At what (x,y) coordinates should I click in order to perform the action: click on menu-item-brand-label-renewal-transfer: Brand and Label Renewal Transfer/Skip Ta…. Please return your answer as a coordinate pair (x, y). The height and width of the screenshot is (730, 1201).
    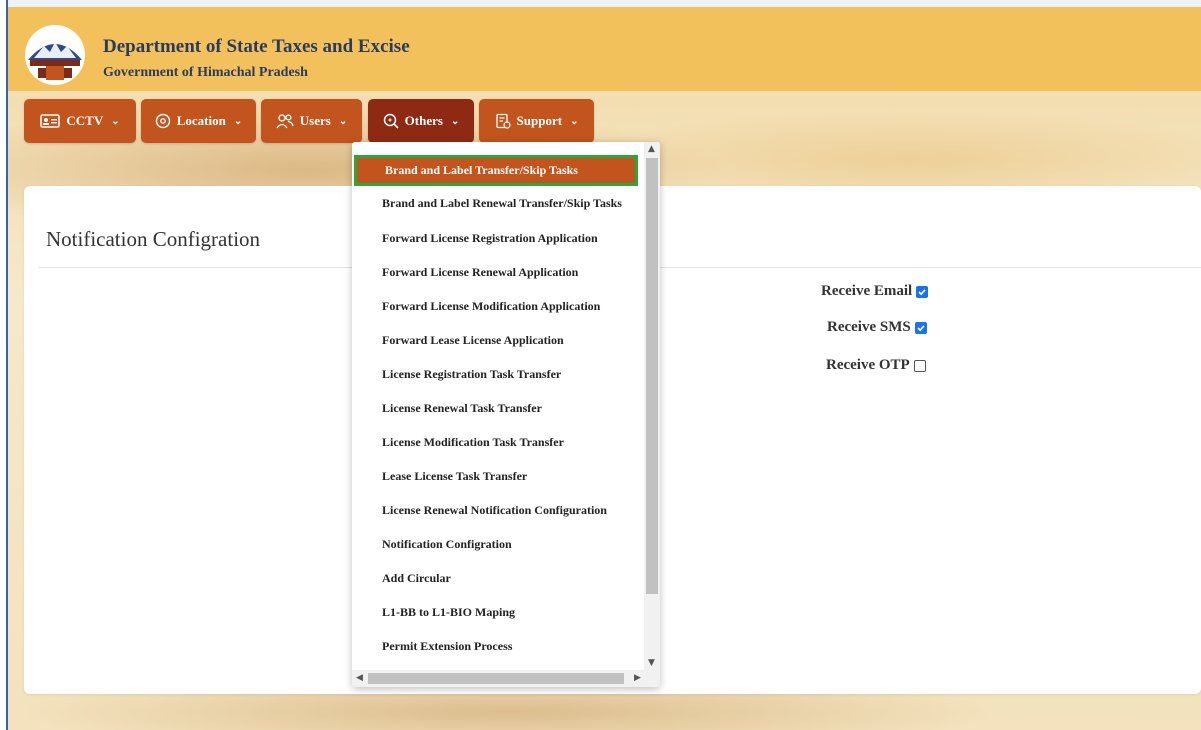
    Looking at the image, I should click on (498, 203).